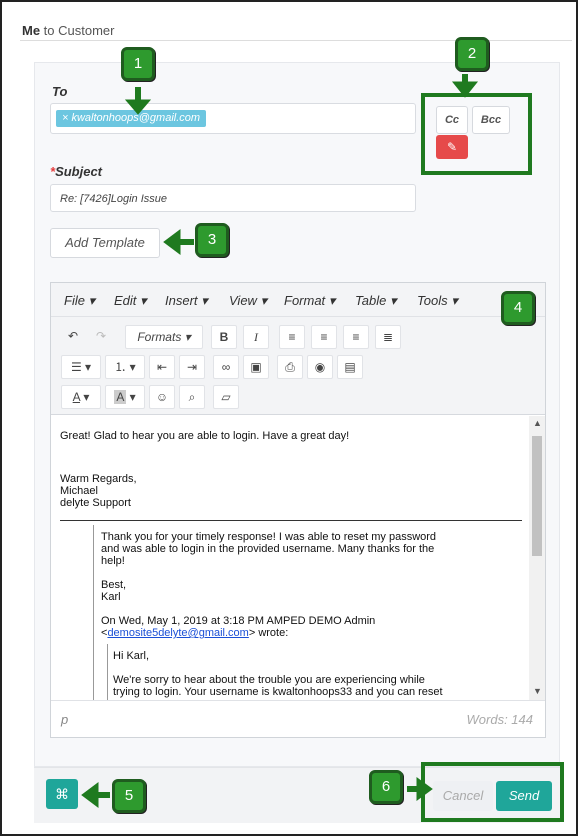 This screenshot has width=578, height=838. Describe the element at coordinates (129, 796) in the screenshot. I see `callout-5: 5` at that location.